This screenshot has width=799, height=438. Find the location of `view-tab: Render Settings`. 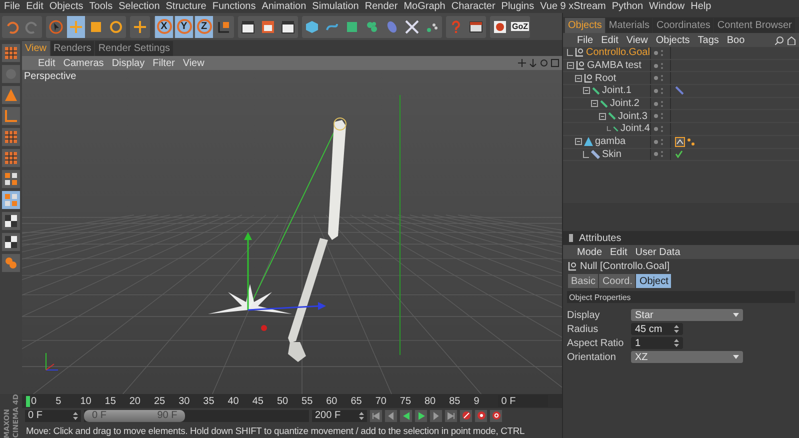

view-tab: Render Settings is located at coordinates (134, 48).